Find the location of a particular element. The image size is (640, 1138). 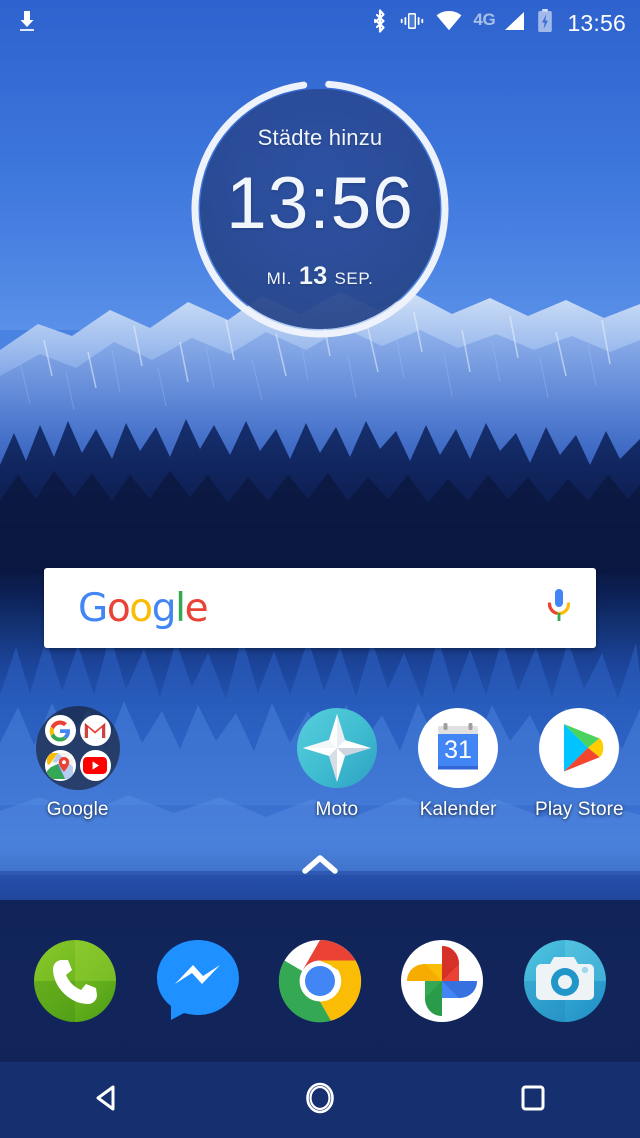

home-app-row: Google Moto 31 Kalender Play Store is located at coordinates (320, 771).